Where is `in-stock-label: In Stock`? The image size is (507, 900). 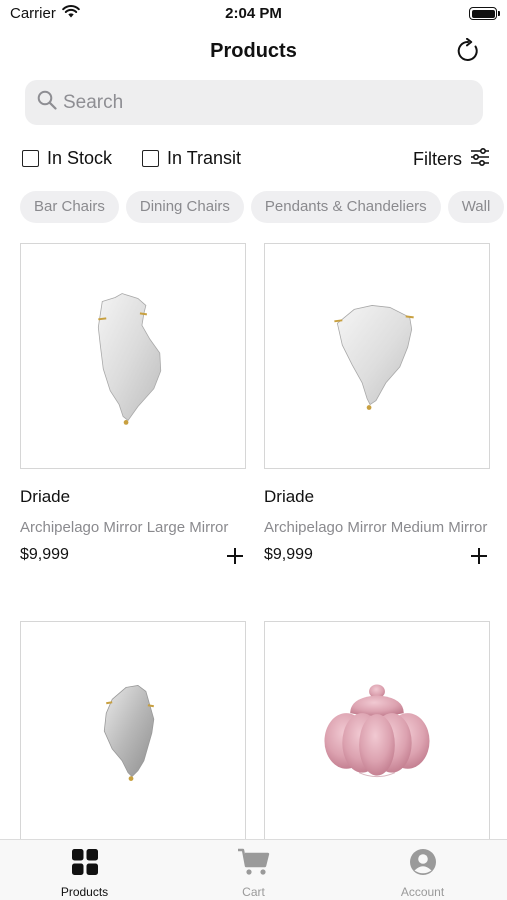
in-stock-label: In Stock is located at coordinates (80, 158).